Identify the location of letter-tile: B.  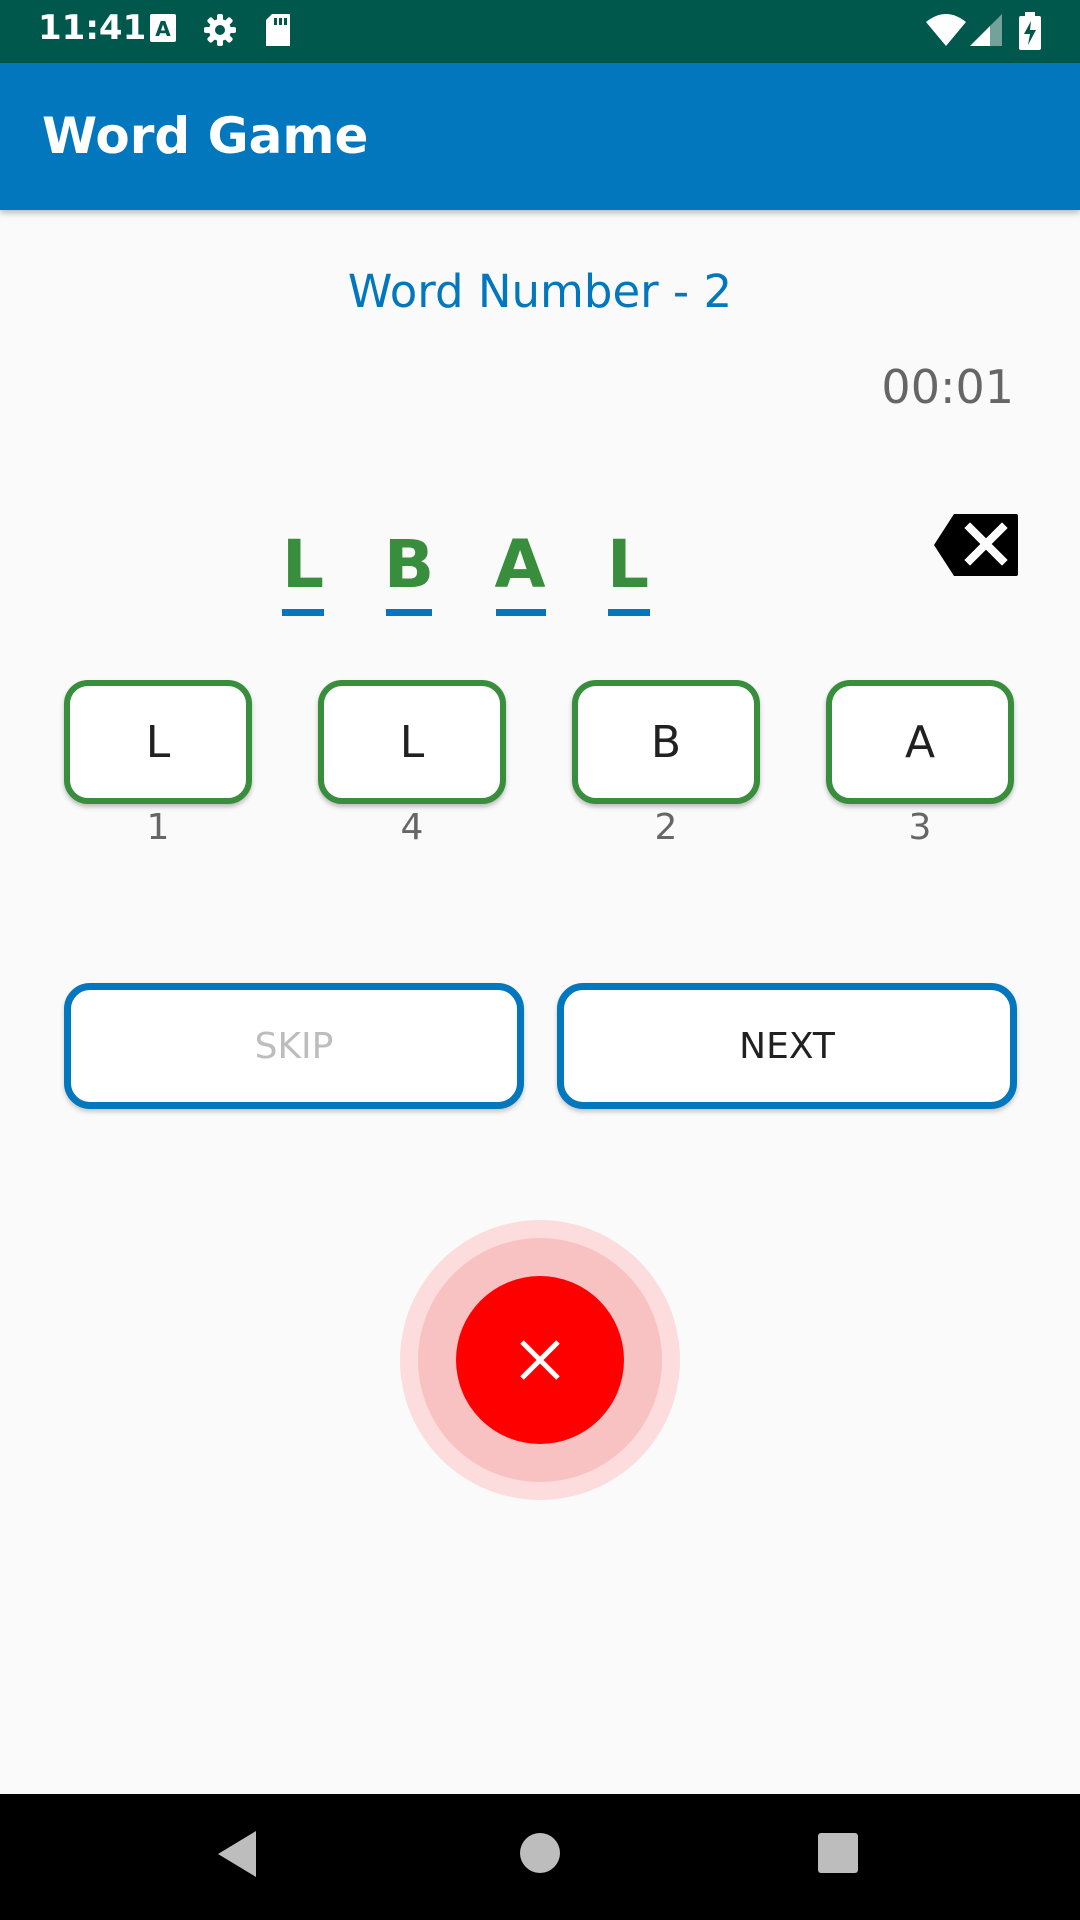
(666, 742).